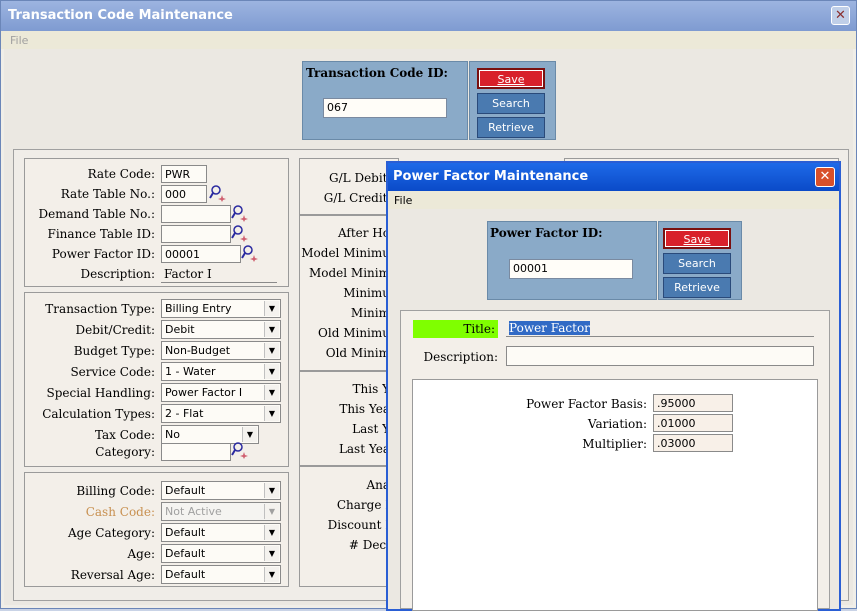 The height and width of the screenshot is (611, 857). I want to click on finance-table-field, so click(196, 234).